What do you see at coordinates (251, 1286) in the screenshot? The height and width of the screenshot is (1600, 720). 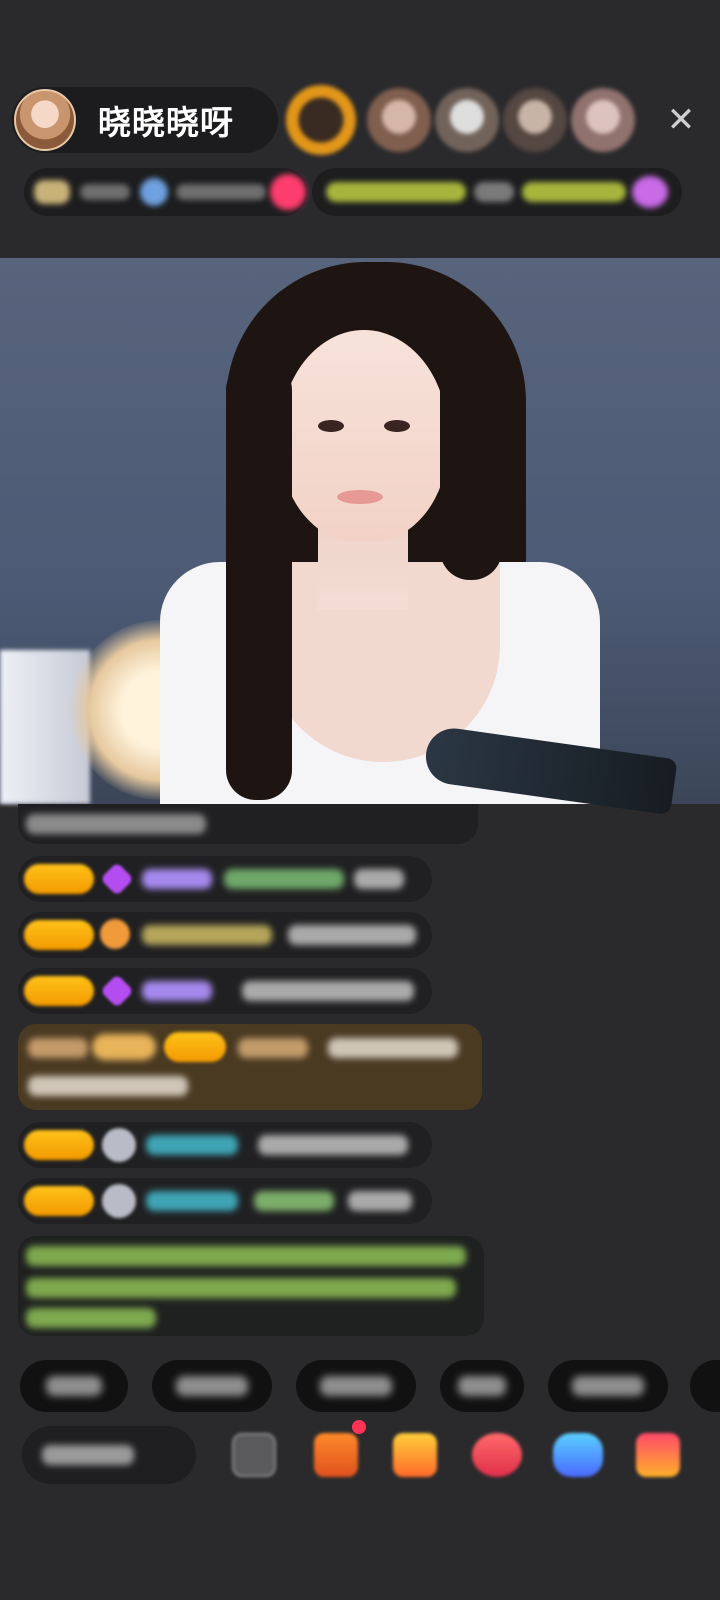 I see `system-notice` at bounding box center [251, 1286].